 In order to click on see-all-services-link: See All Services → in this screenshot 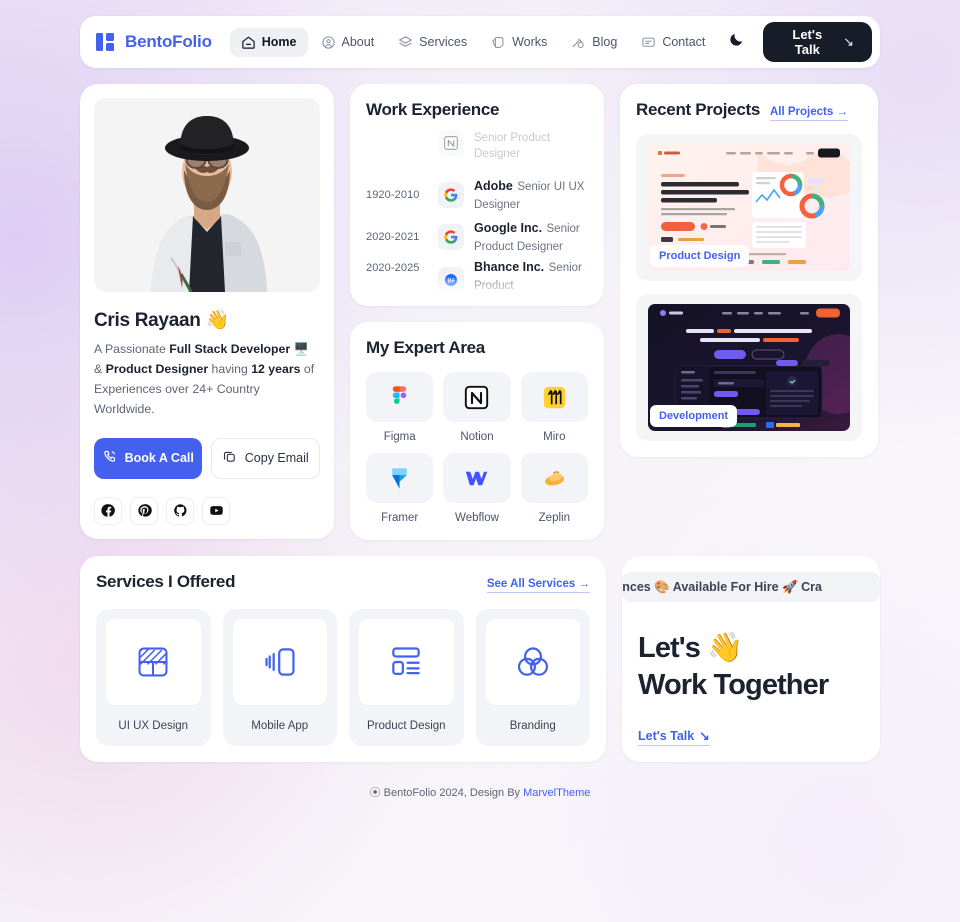, I will do `click(538, 585)`.